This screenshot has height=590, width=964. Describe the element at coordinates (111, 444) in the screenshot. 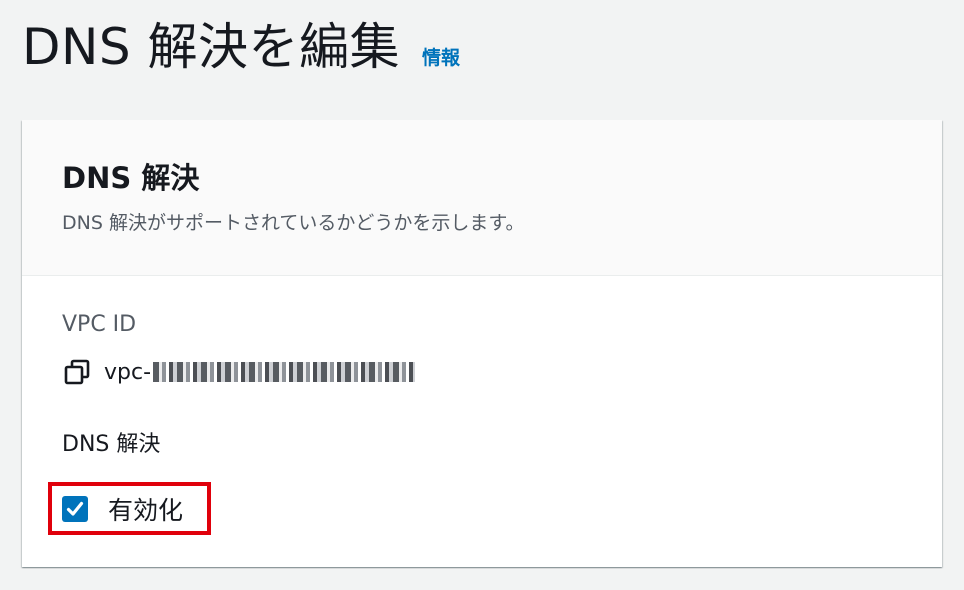

I see `dns-resolution-label: DNS 解決` at that location.